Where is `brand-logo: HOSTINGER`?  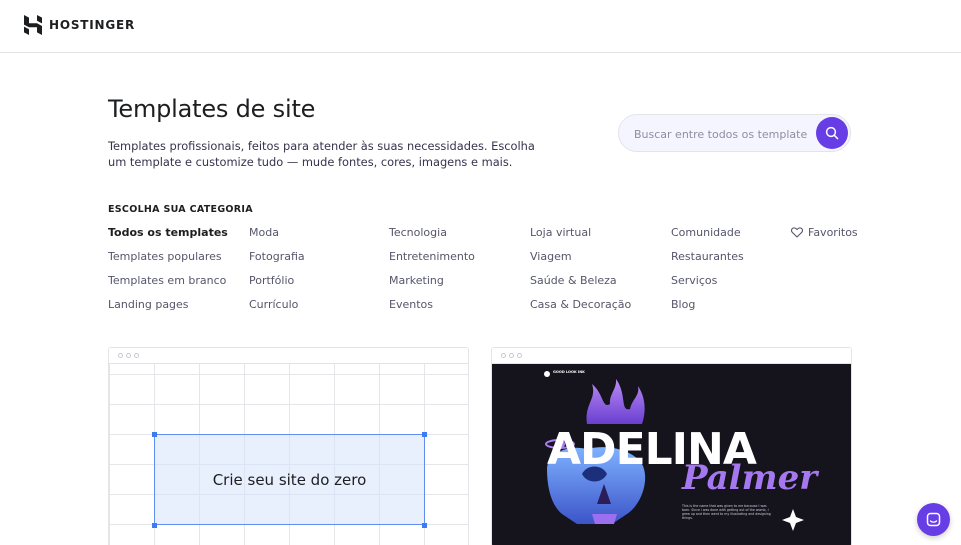 brand-logo: HOSTINGER is located at coordinates (79, 25).